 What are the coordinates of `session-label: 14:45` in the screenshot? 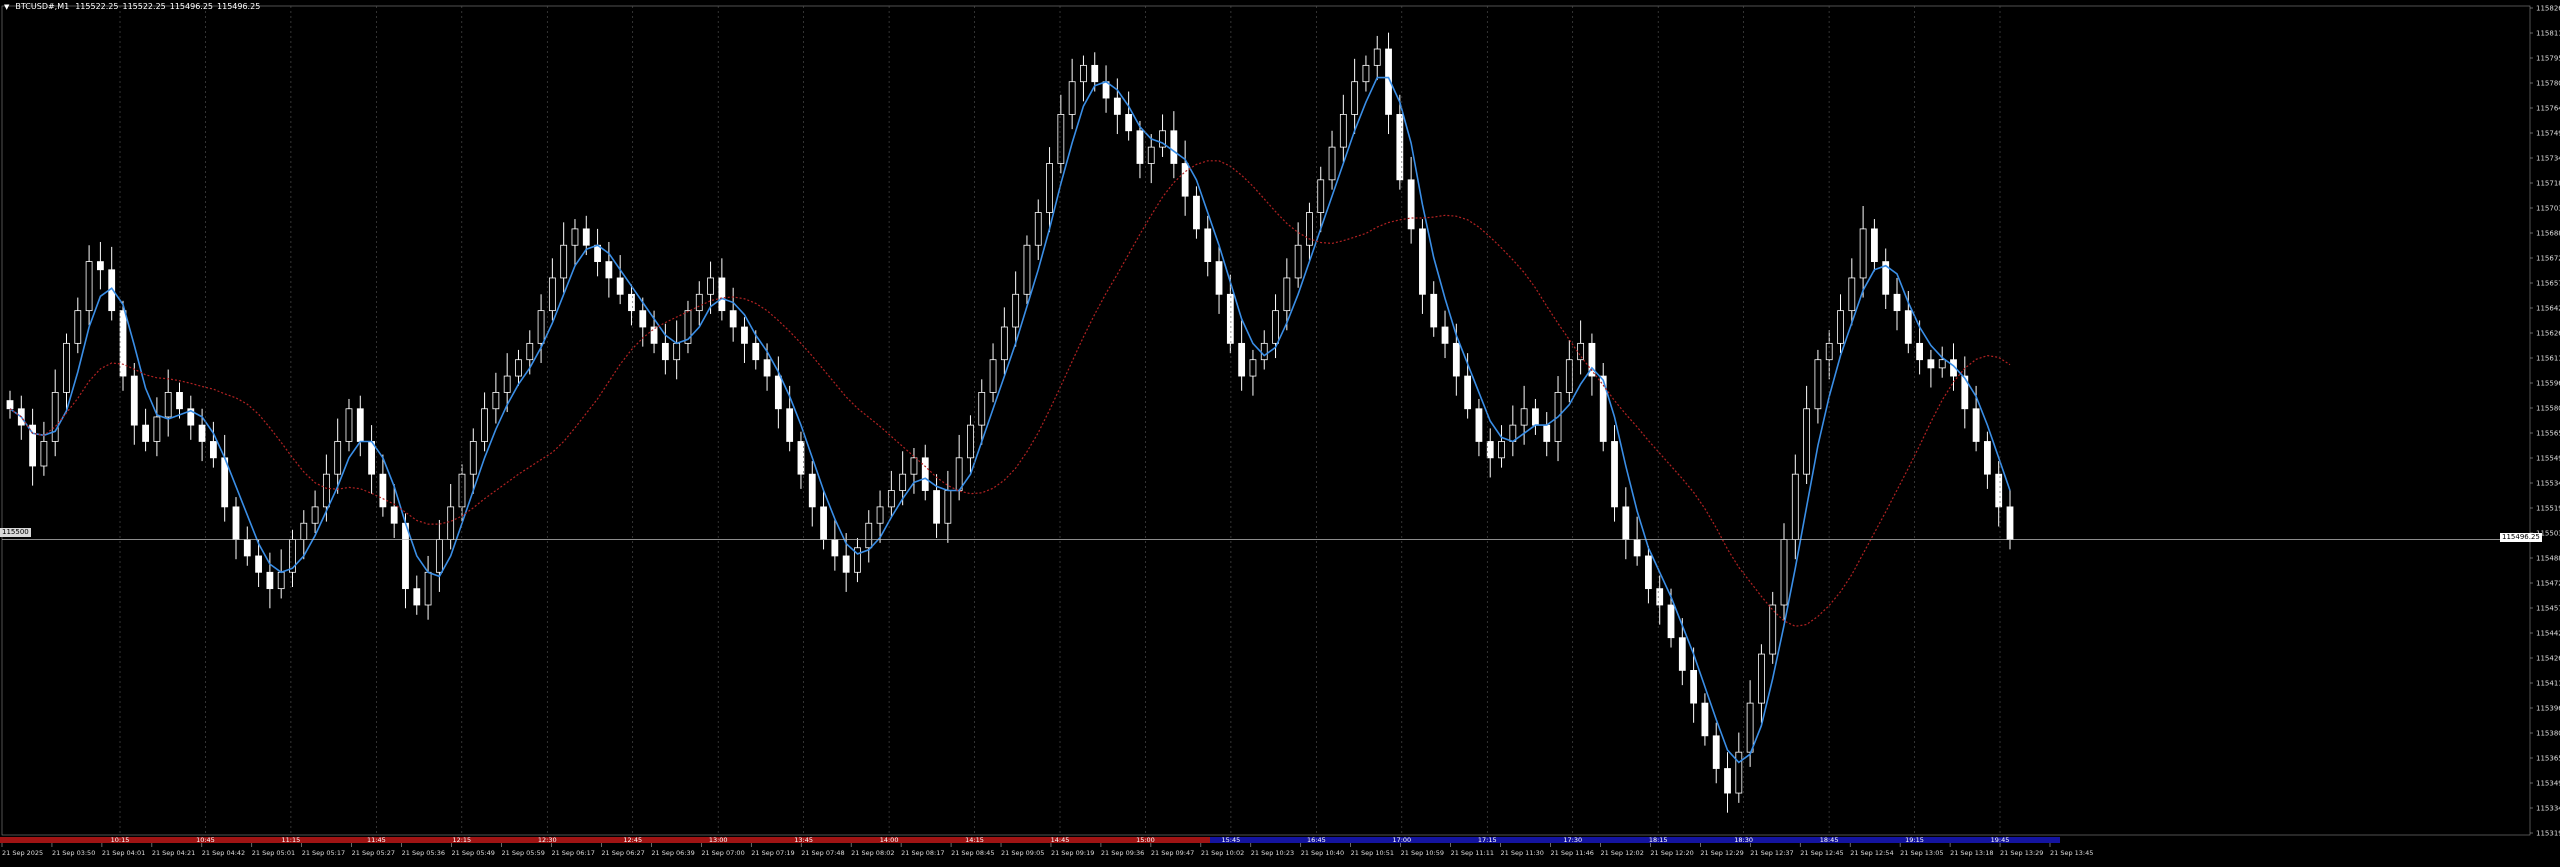 It's located at (1060, 840).